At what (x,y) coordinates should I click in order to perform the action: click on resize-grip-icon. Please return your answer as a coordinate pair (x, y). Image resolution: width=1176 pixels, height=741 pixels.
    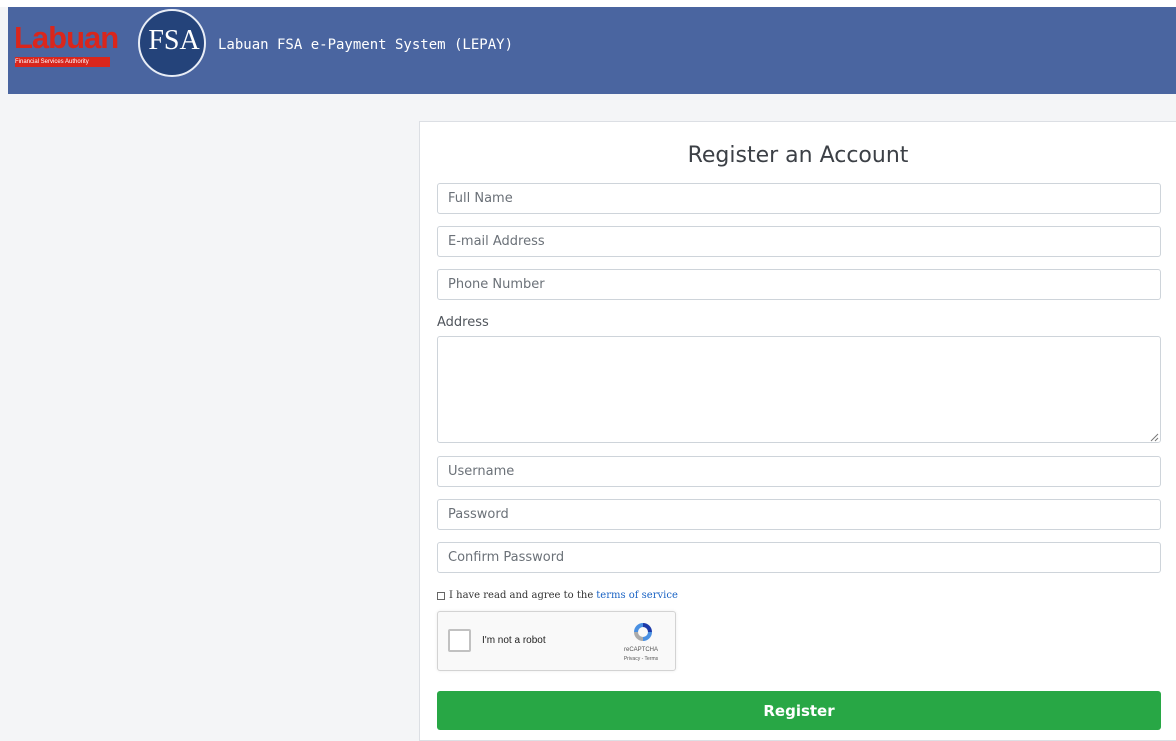
    Looking at the image, I should click on (1154, 437).